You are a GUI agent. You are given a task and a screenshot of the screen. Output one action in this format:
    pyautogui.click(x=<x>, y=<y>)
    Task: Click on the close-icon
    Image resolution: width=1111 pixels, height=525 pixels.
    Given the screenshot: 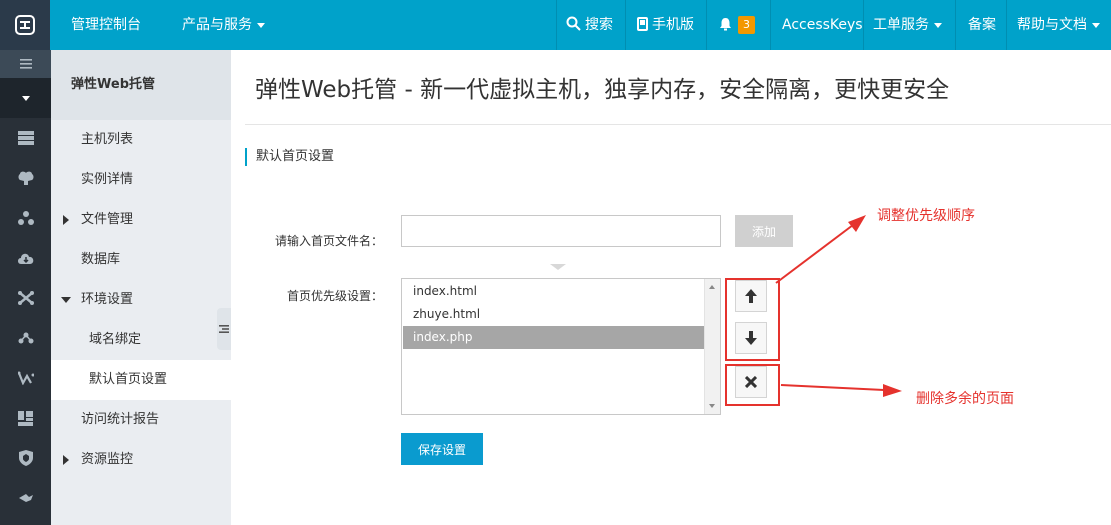 What is the action you would take?
    pyautogui.click(x=751, y=382)
    